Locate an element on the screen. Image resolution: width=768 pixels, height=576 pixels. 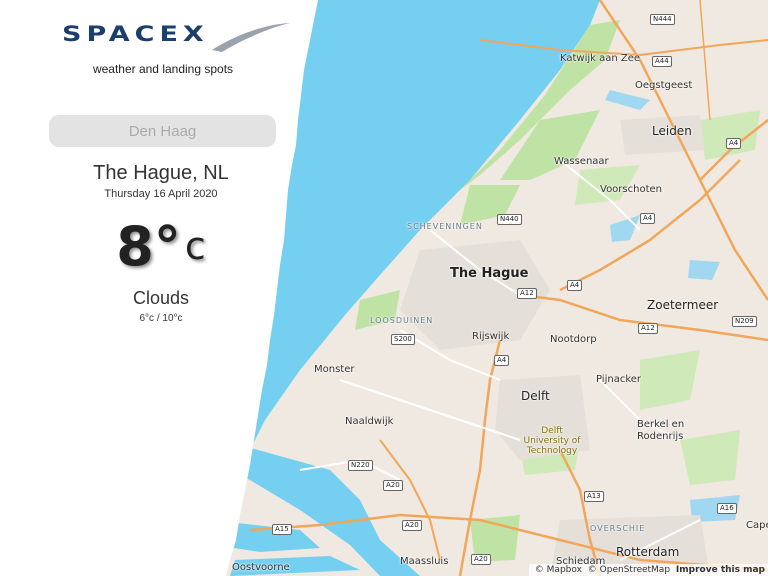
mapbox-link: © Mapbox is located at coordinates (558, 570).